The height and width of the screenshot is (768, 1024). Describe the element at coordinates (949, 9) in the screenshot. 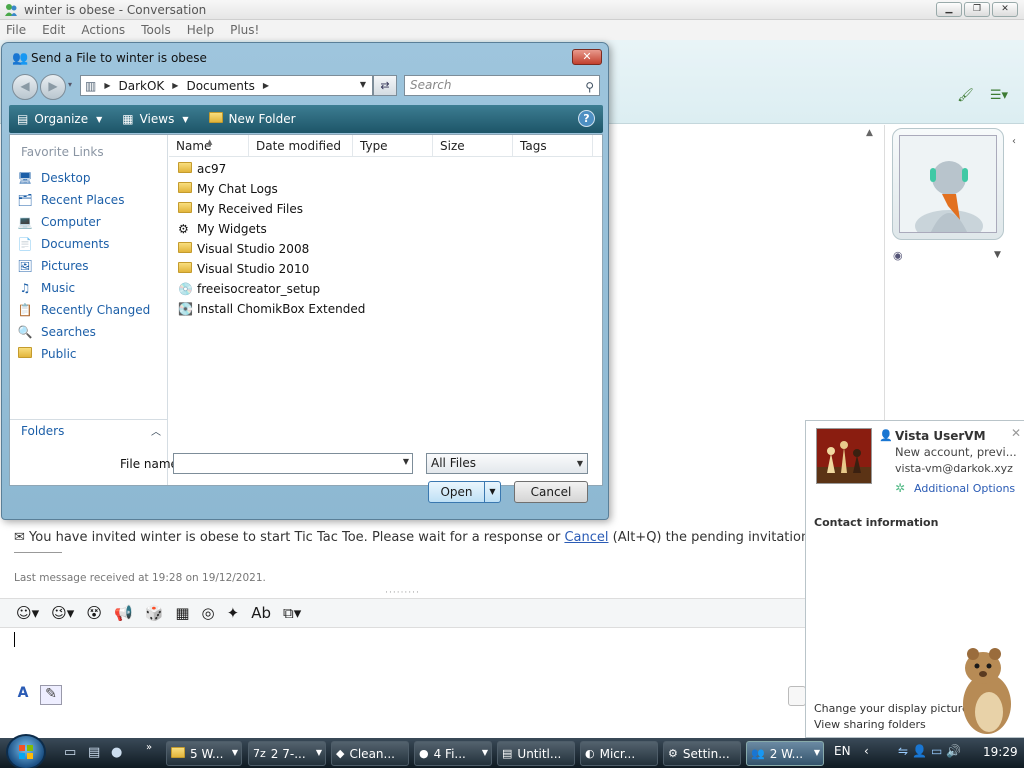

I see `minimize-button: ▁` at that location.